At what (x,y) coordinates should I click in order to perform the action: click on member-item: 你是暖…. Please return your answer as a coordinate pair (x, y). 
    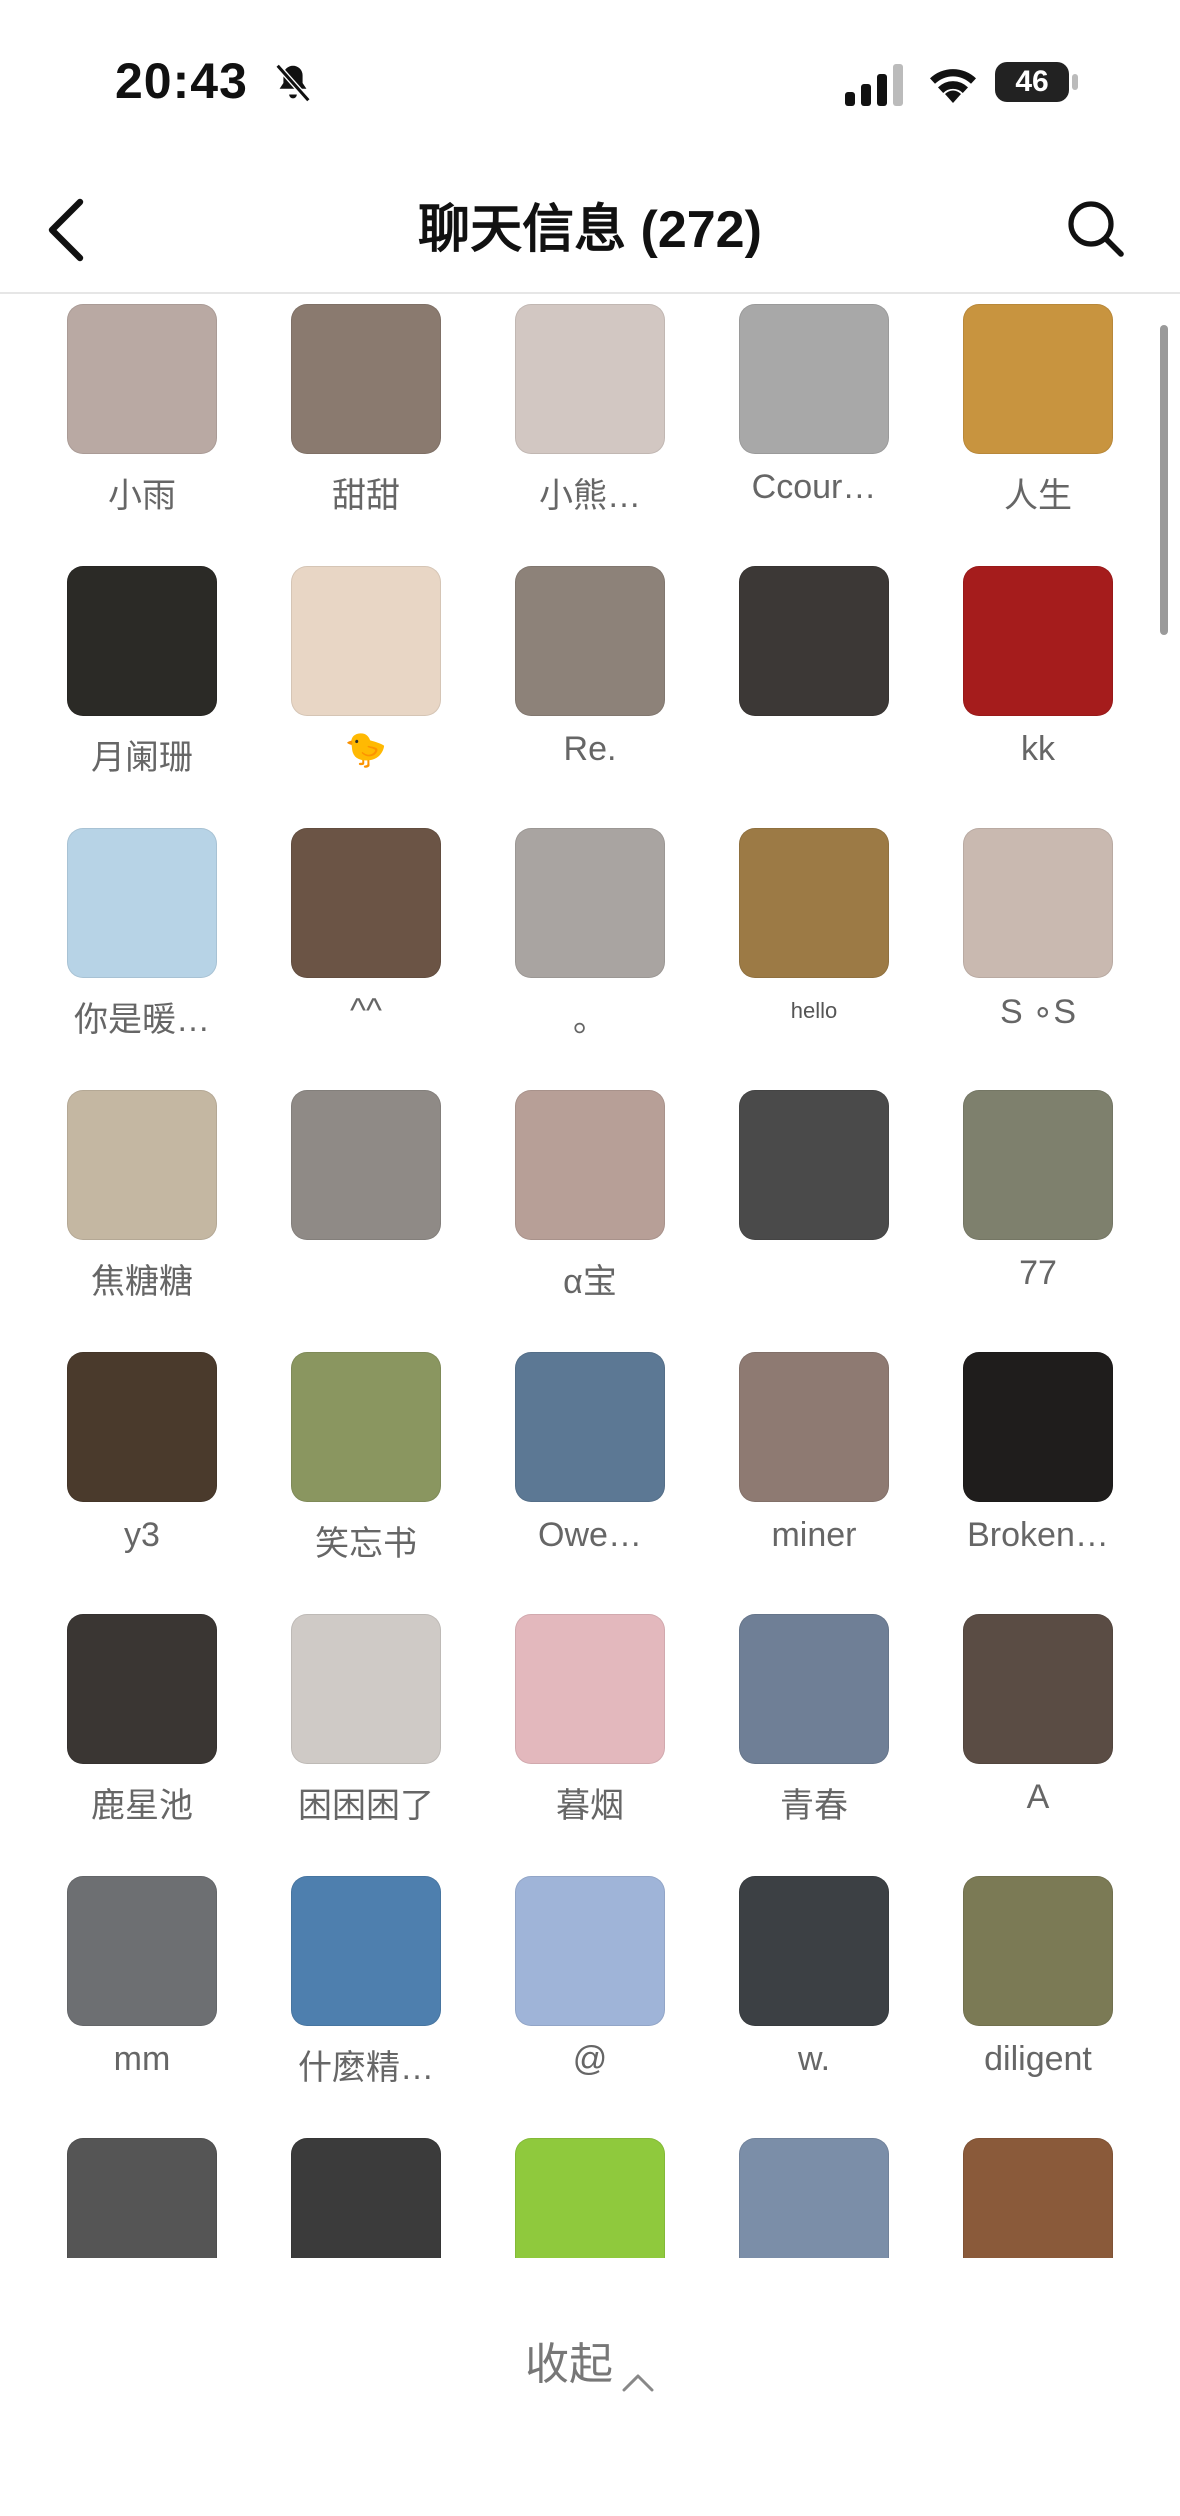
    Looking at the image, I should click on (142, 959).